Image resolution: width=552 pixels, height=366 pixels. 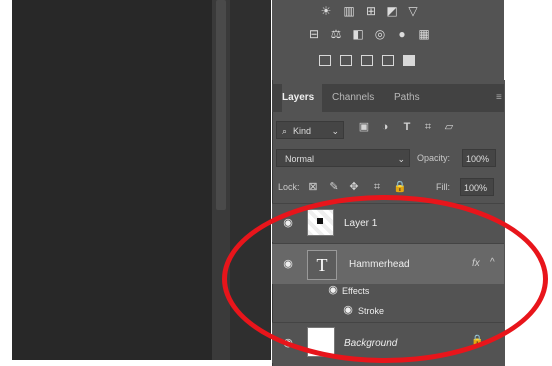 I want to click on panel-tabs: Layers Channels Paths ≡, so click(x=388, y=98).